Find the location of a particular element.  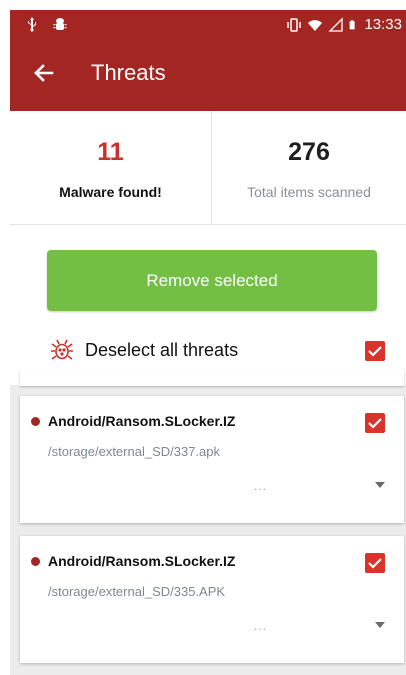

signal-icon is located at coordinates (336, 24).